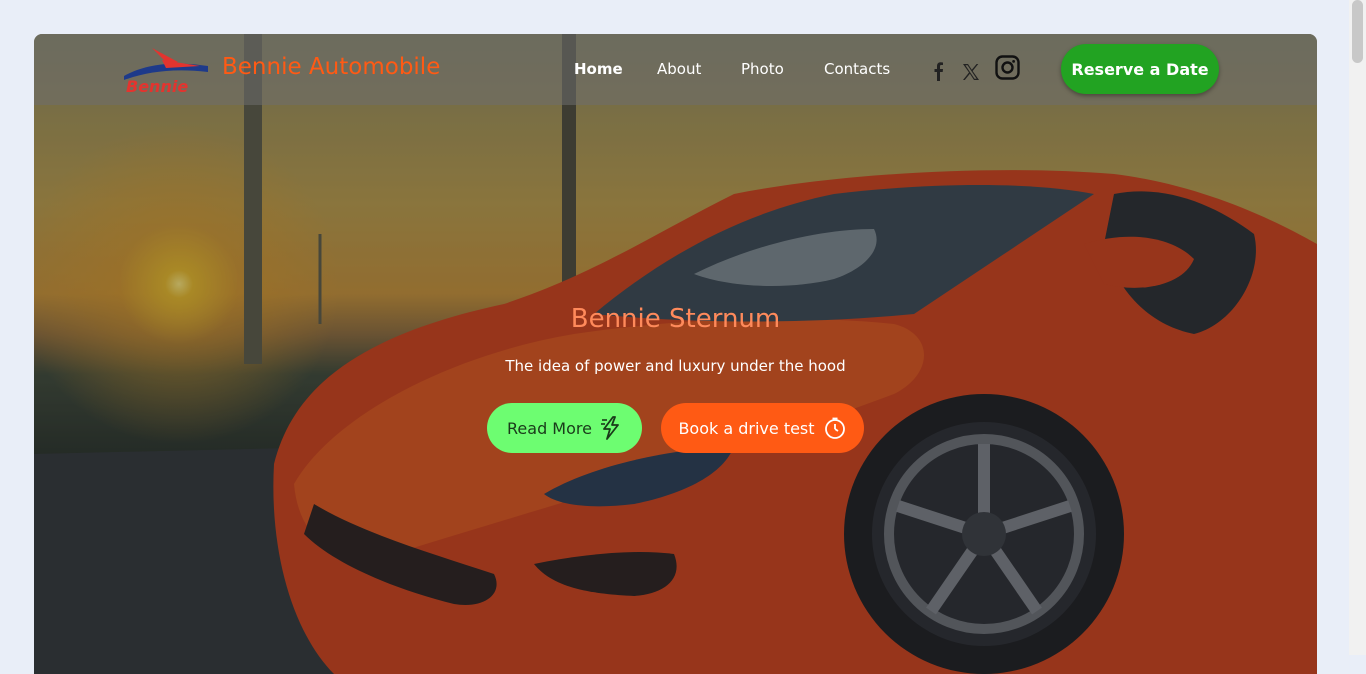  I want to click on scrollbar-thumb, so click(1357, 31).